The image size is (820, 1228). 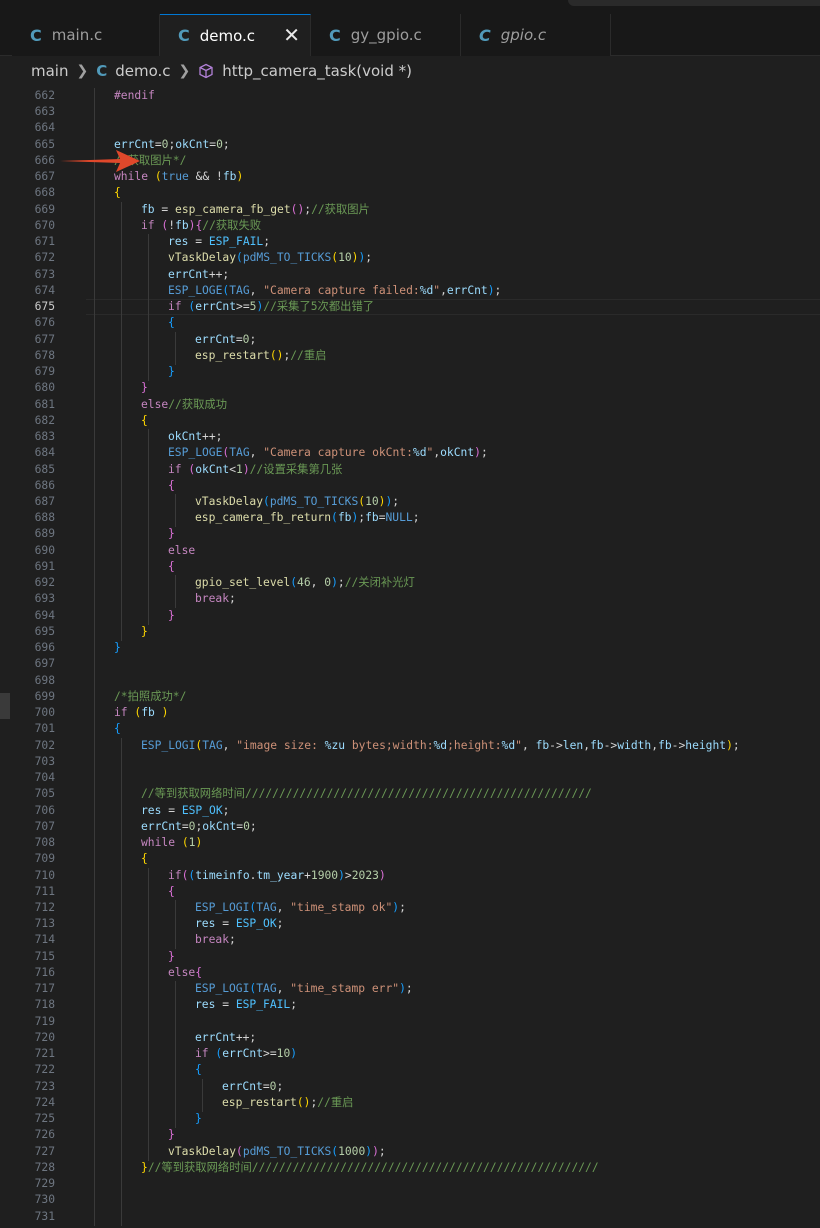 I want to click on code-text: res = ESP_FAIL;, so click(x=246, y=1005).